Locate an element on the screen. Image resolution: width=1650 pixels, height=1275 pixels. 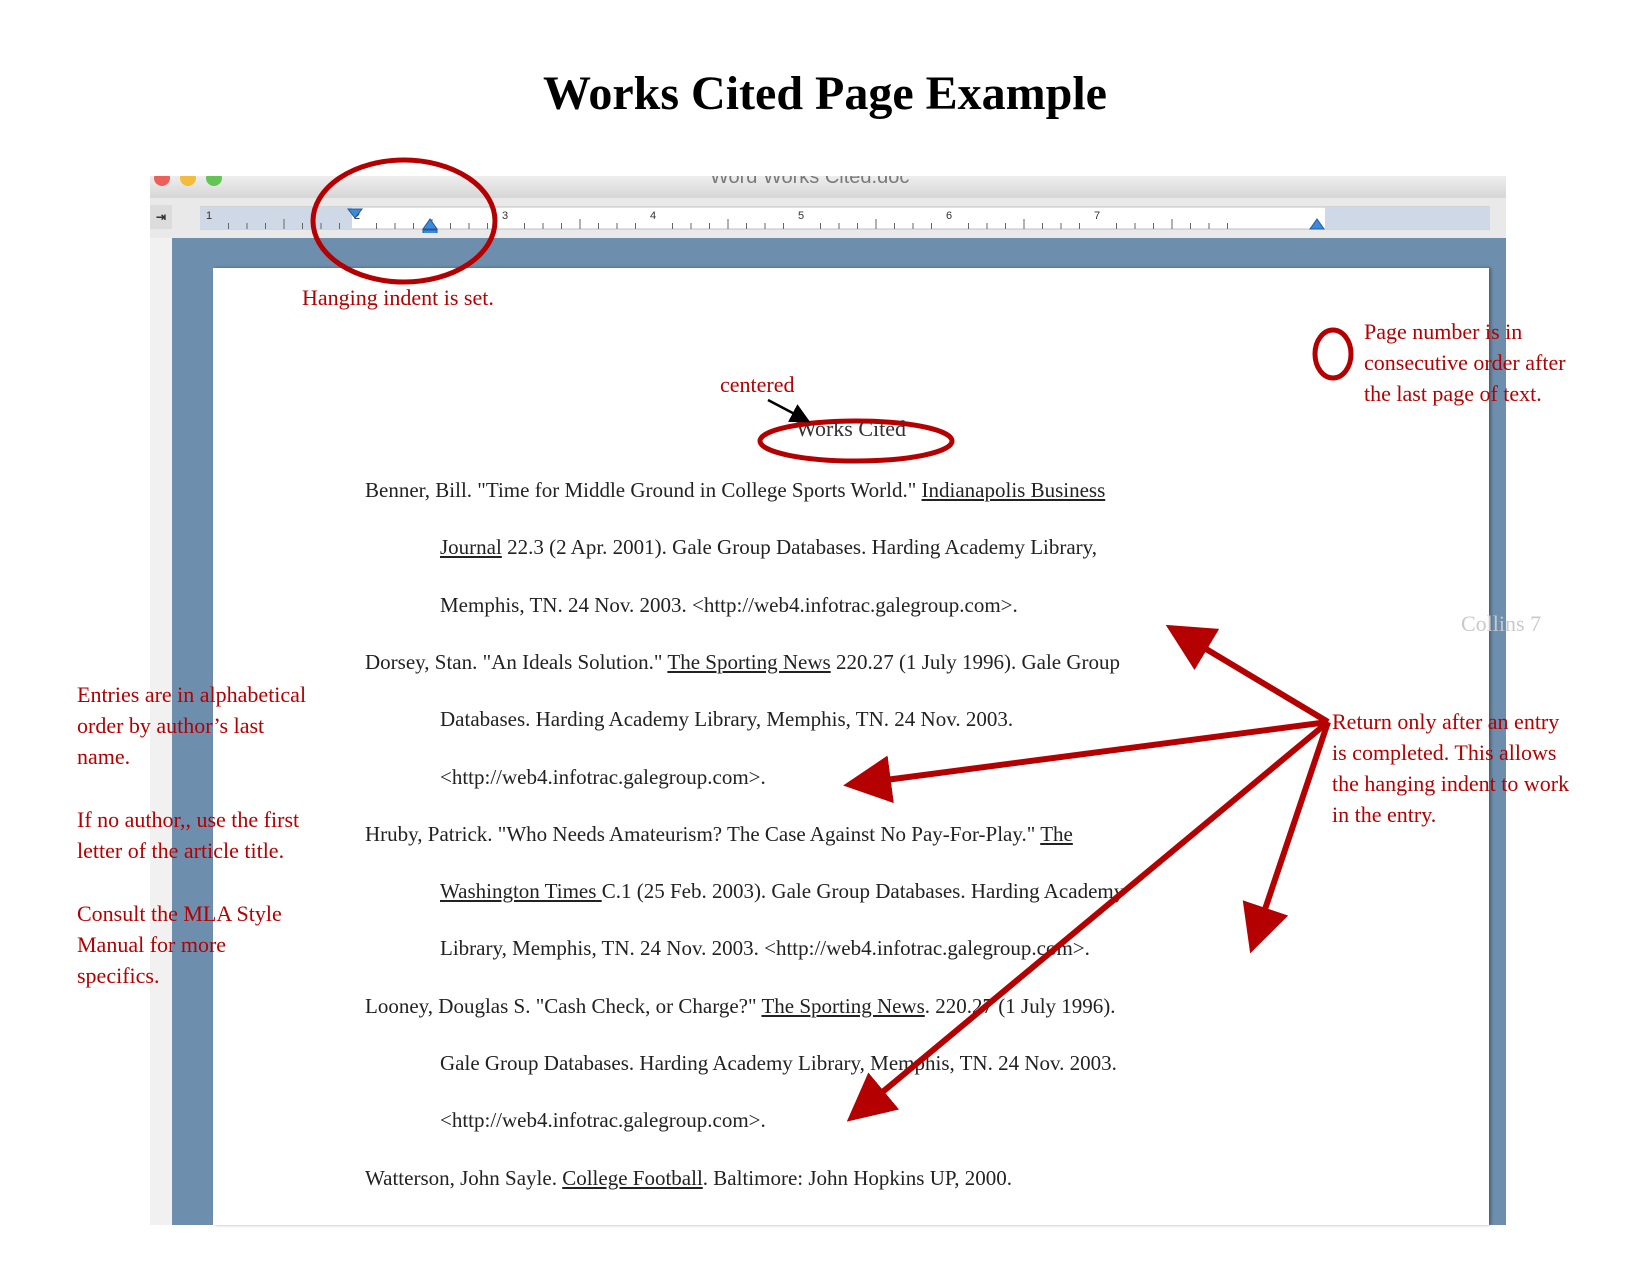
window-titlebar: Word Works Cited.doc is located at coordinates (828, 187).